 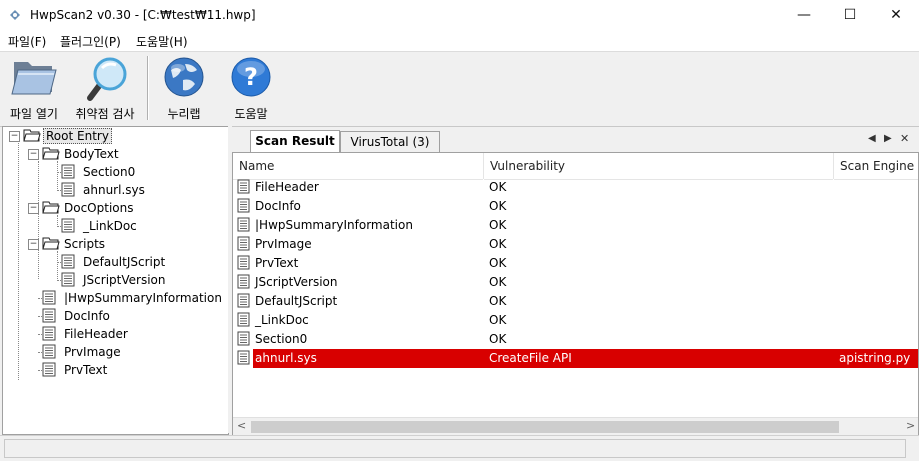 I want to click on tree-label: FileHeader, so click(x=96, y=334).